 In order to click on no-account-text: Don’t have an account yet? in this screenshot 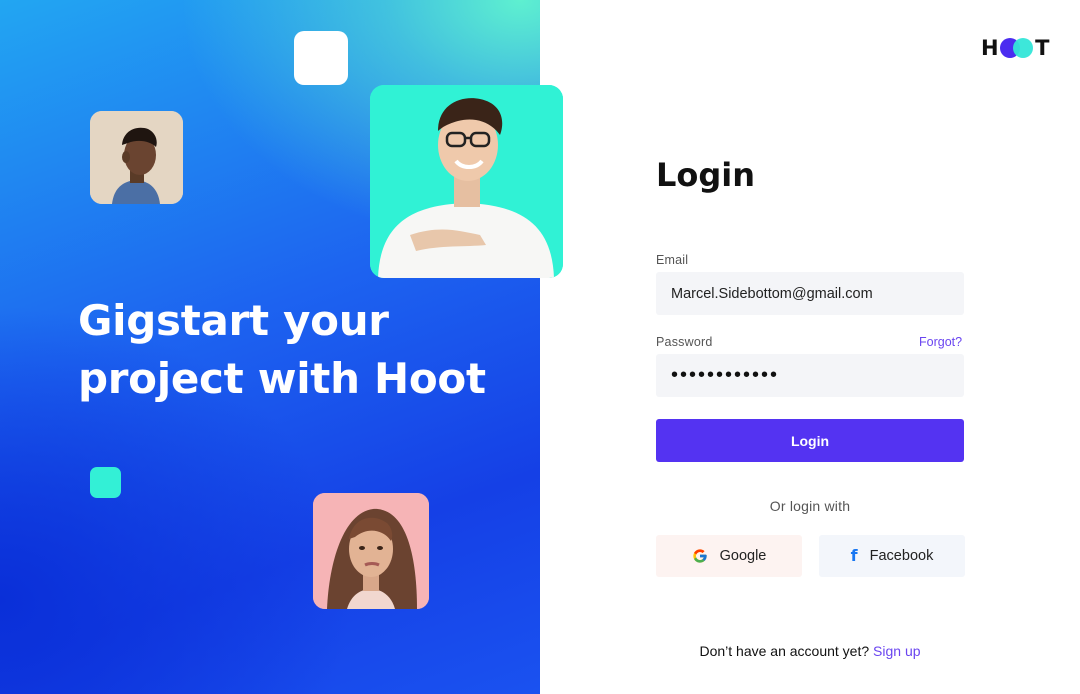, I will do `click(784, 651)`.